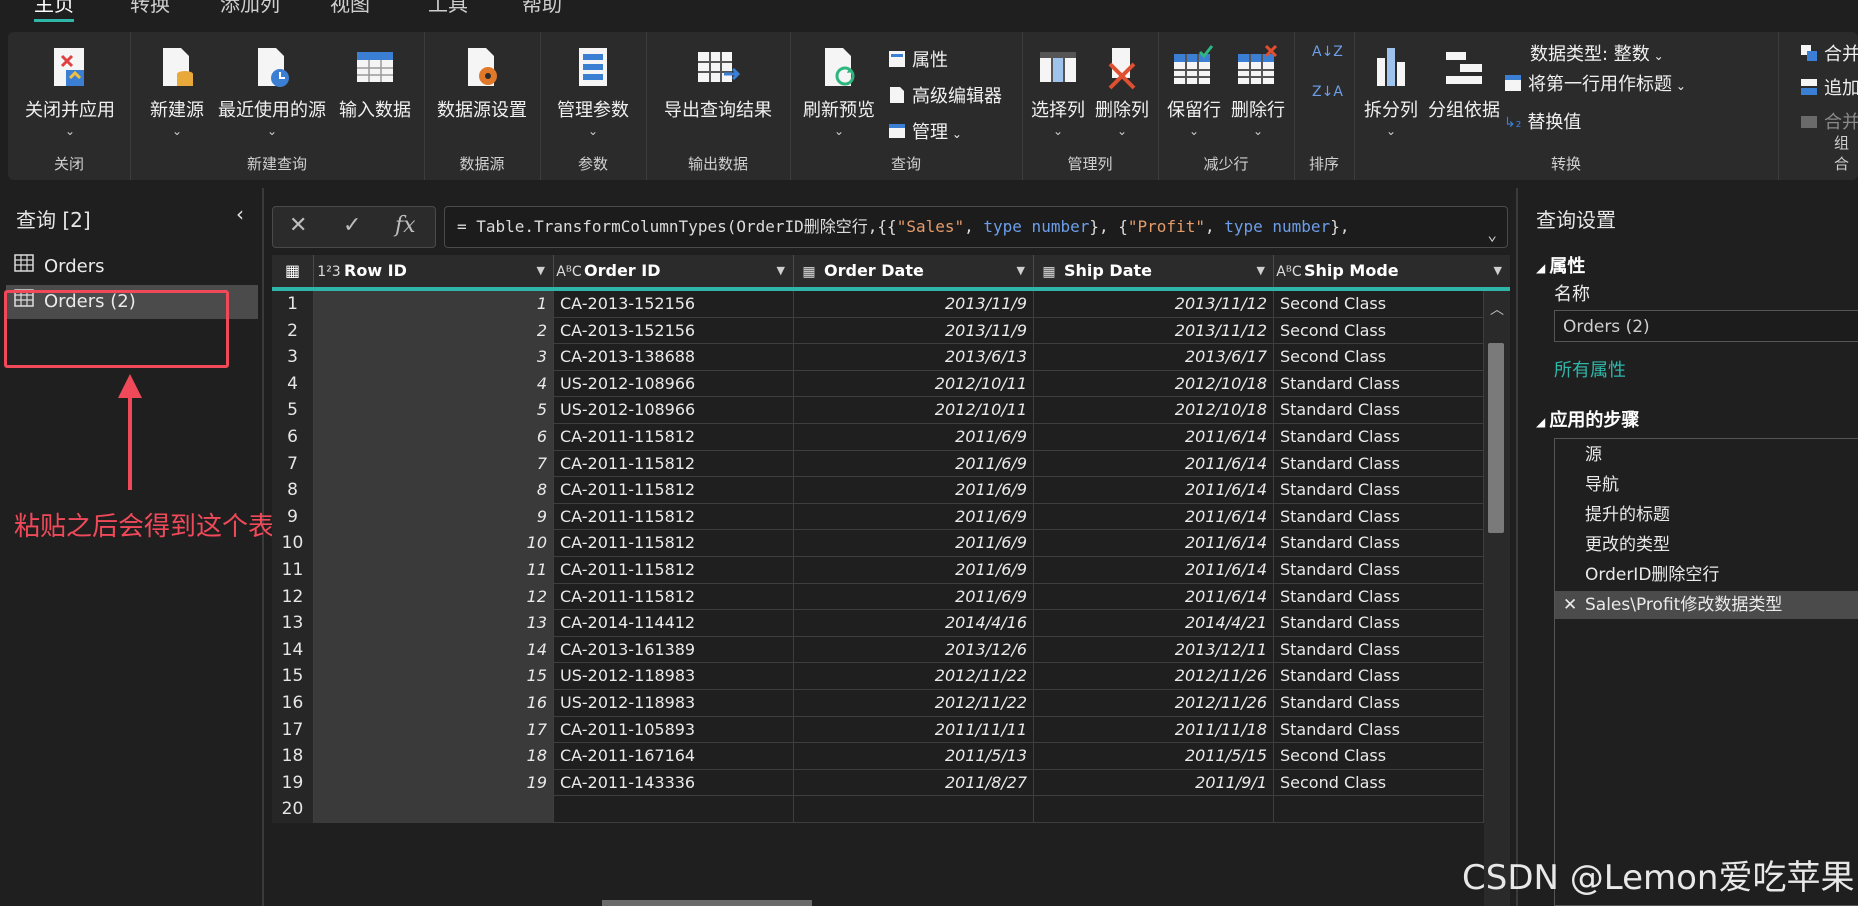  What do you see at coordinates (293, 490) in the screenshot?
I see `row-number: 8` at bounding box center [293, 490].